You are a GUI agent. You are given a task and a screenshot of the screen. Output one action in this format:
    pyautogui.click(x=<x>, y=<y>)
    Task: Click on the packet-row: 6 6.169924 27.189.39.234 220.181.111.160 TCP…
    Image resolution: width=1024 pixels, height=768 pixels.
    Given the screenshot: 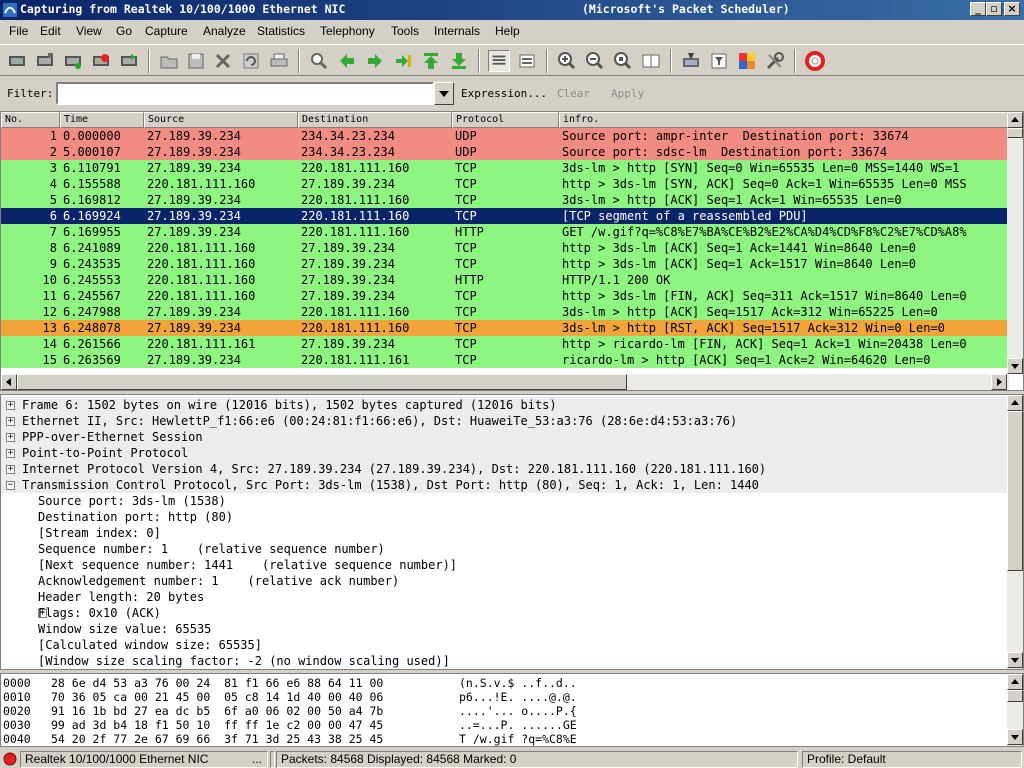 What is the action you would take?
    pyautogui.click(x=504, y=216)
    